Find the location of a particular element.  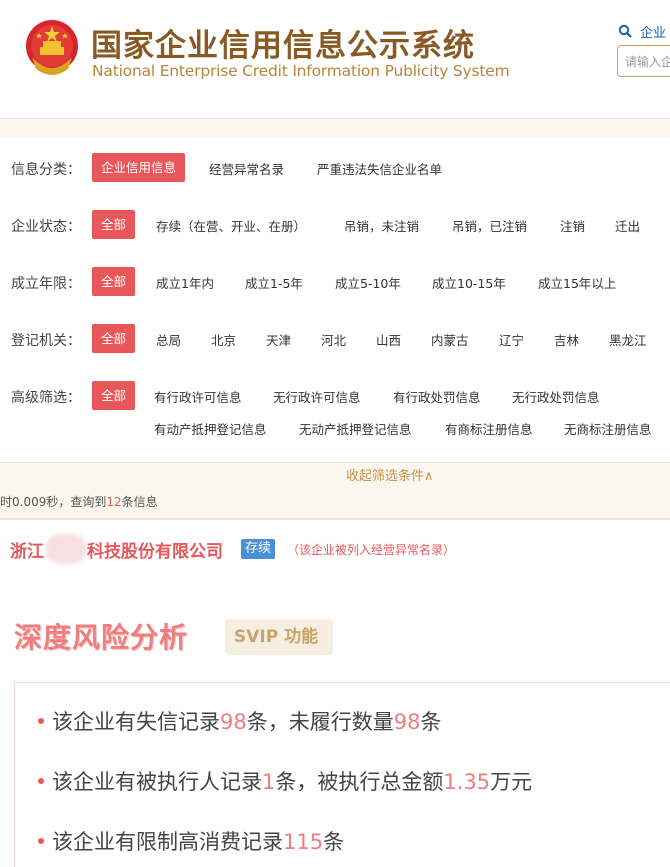

filter-option: 成立15年以上 is located at coordinates (577, 282).